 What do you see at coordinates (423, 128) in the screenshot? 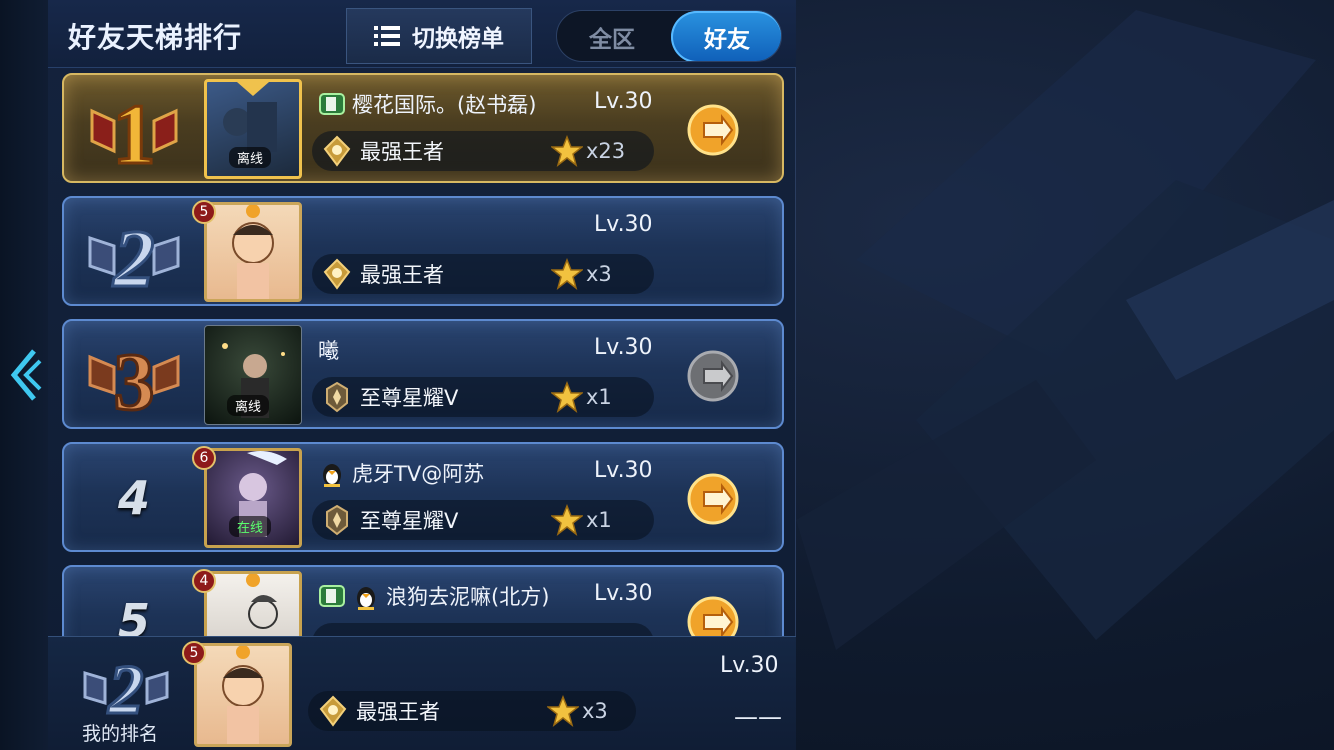
I see `ranking-row: 1 离线 樱花国际。(赵书磊) Lv.30 最强王者 x23` at bounding box center [423, 128].